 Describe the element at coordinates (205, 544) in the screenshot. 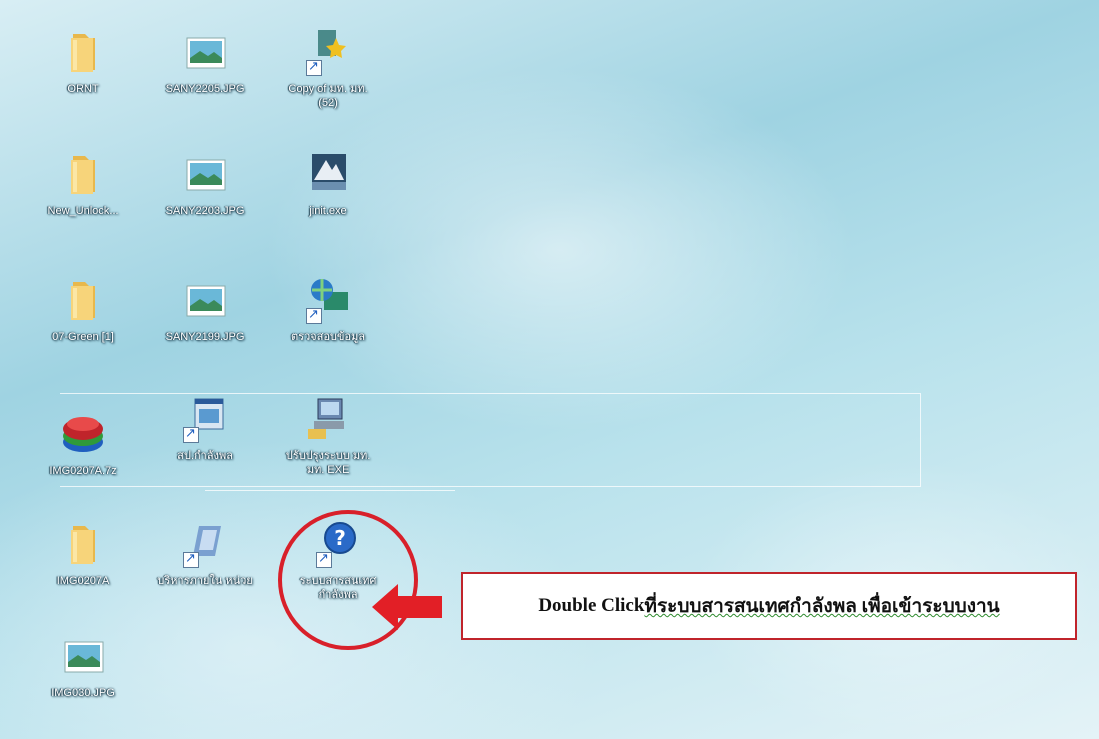

I see `application-shortcut-icon` at that location.